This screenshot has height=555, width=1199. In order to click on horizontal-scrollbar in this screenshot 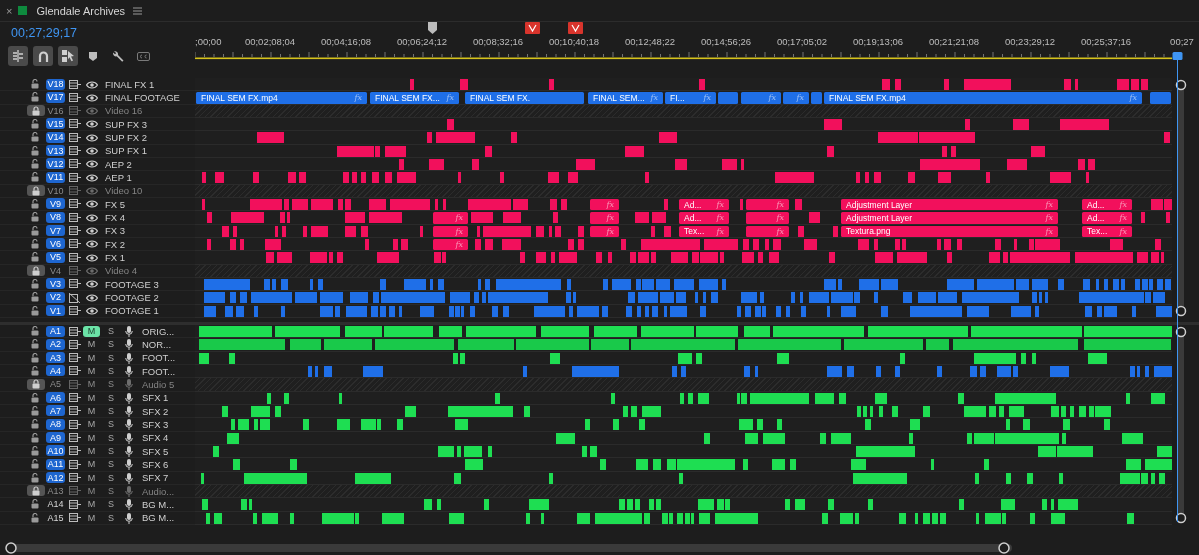, I will do `click(509, 548)`.